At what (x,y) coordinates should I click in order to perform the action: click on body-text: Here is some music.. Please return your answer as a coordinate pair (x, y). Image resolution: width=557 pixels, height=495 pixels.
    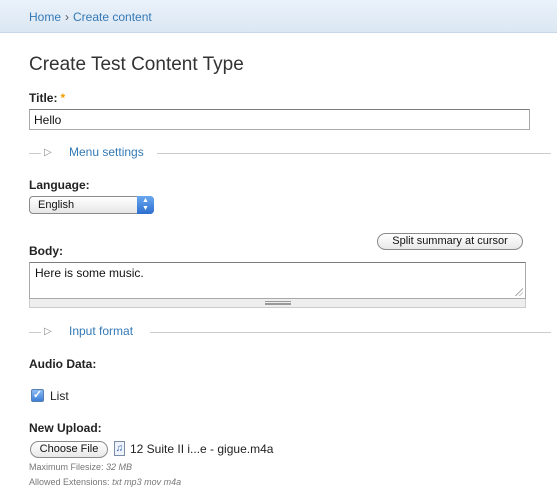
    Looking at the image, I should click on (89, 273).